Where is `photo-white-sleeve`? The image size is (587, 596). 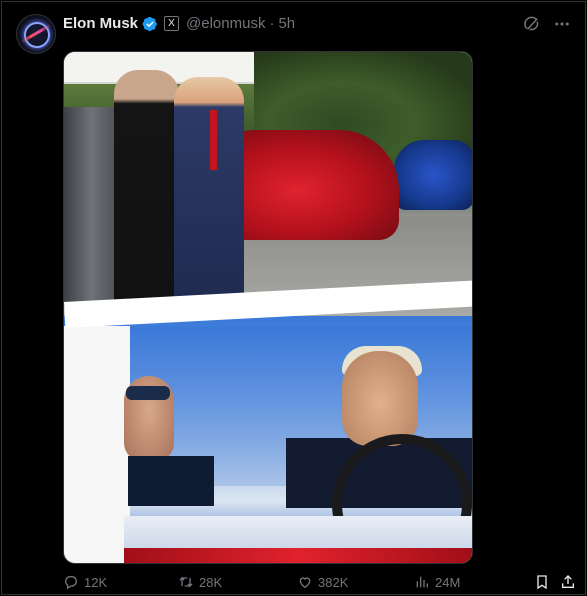
photo-white-sleeve is located at coordinates (97, 444).